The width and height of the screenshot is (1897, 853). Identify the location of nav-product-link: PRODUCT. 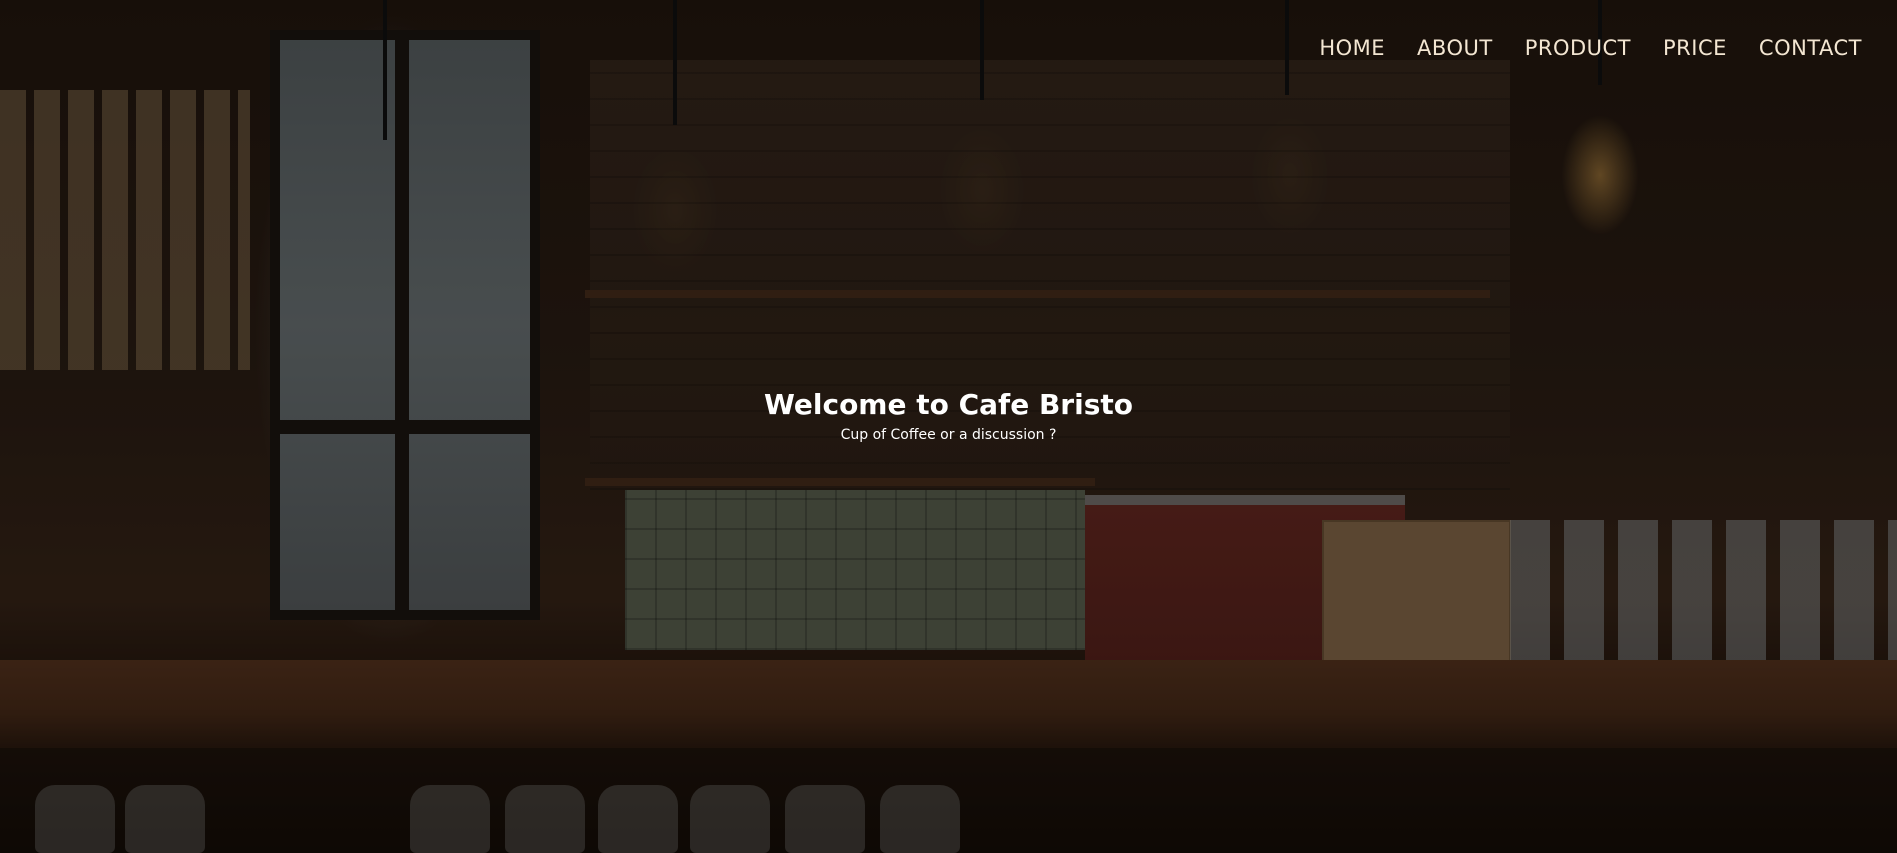
(1578, 48).